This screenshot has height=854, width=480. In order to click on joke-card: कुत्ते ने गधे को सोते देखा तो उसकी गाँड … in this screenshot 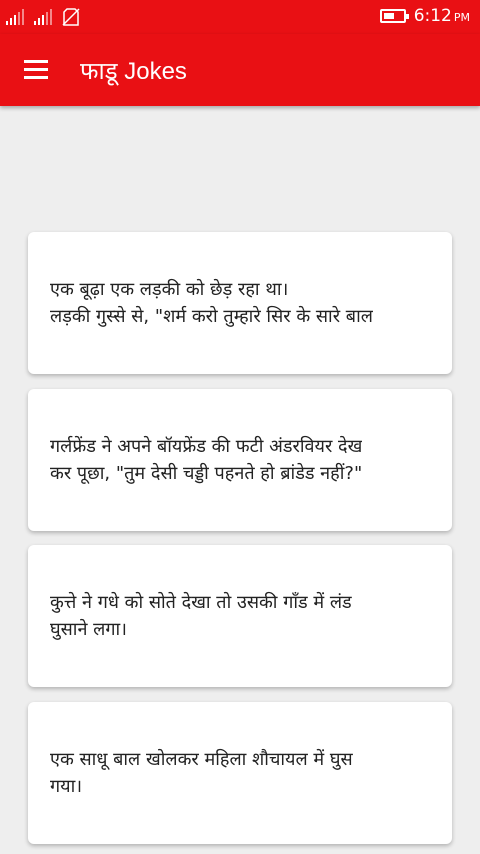, I will do `click(240, 616)`.